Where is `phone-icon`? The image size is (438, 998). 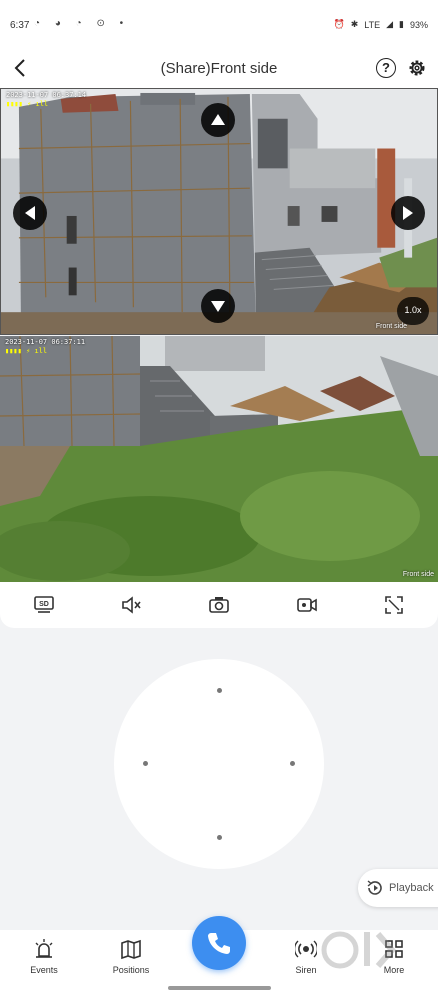 phone-icon is located at coordinates (219, 943).